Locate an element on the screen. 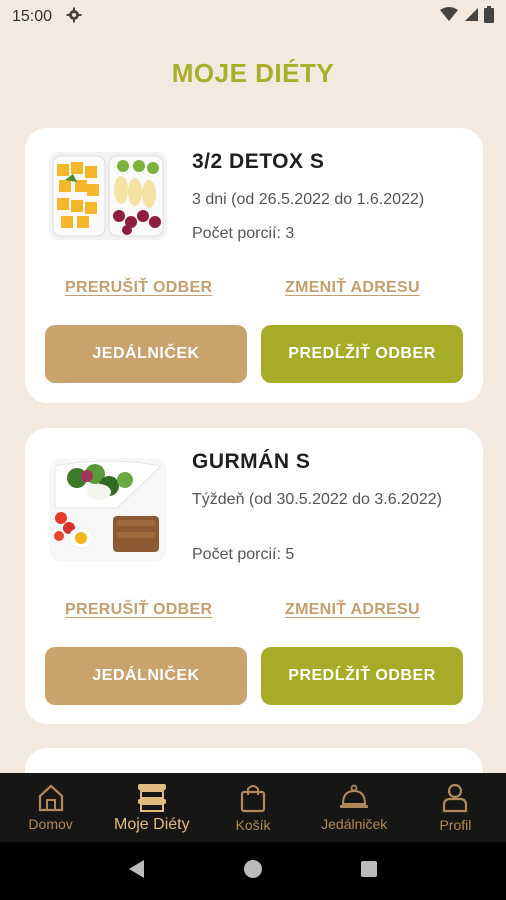  nav-home-label: Domov is located at coordinates (50, 823).